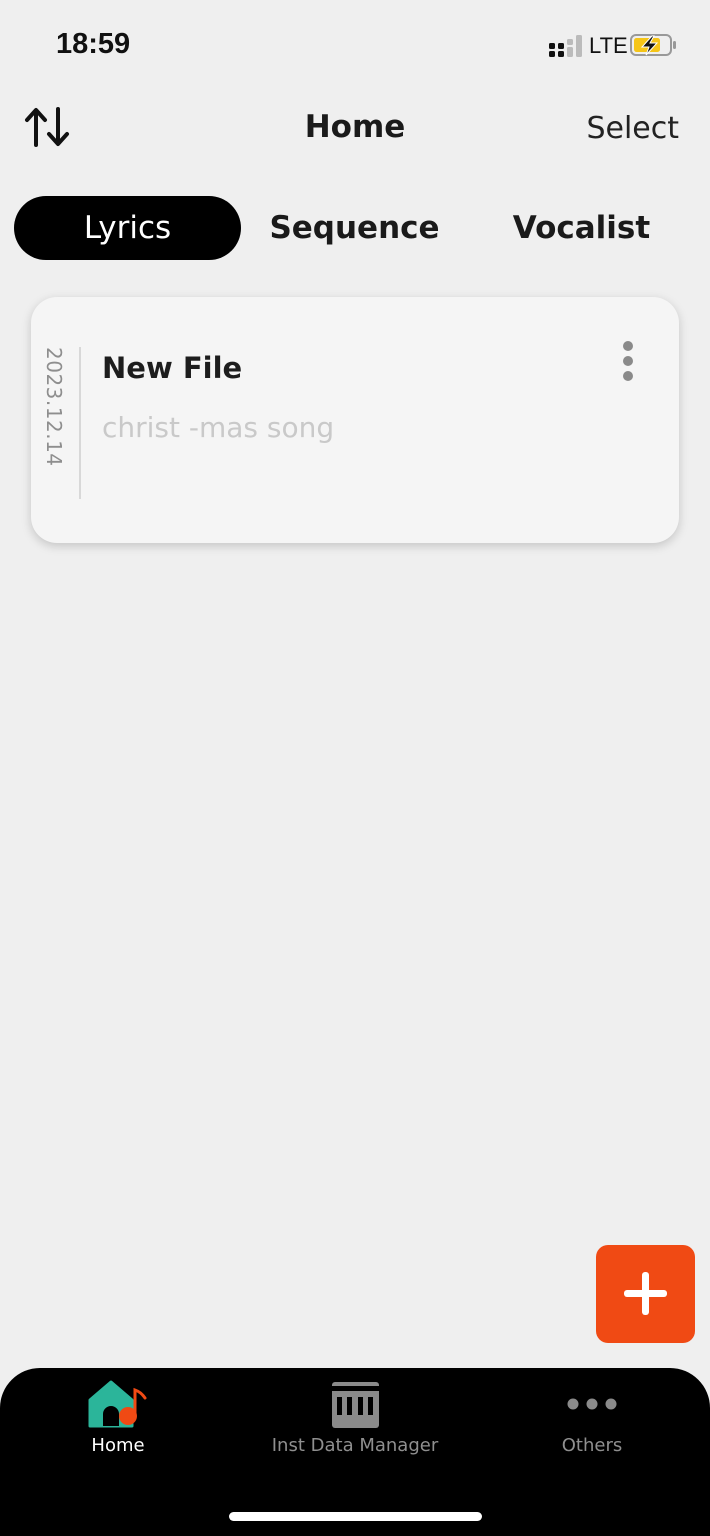 The width and height of the screenshot is (710, 1536). Describe the element at coordinates (581, 228) in the screenshot. I see `tab-vocalist: Vocalist` at that location.